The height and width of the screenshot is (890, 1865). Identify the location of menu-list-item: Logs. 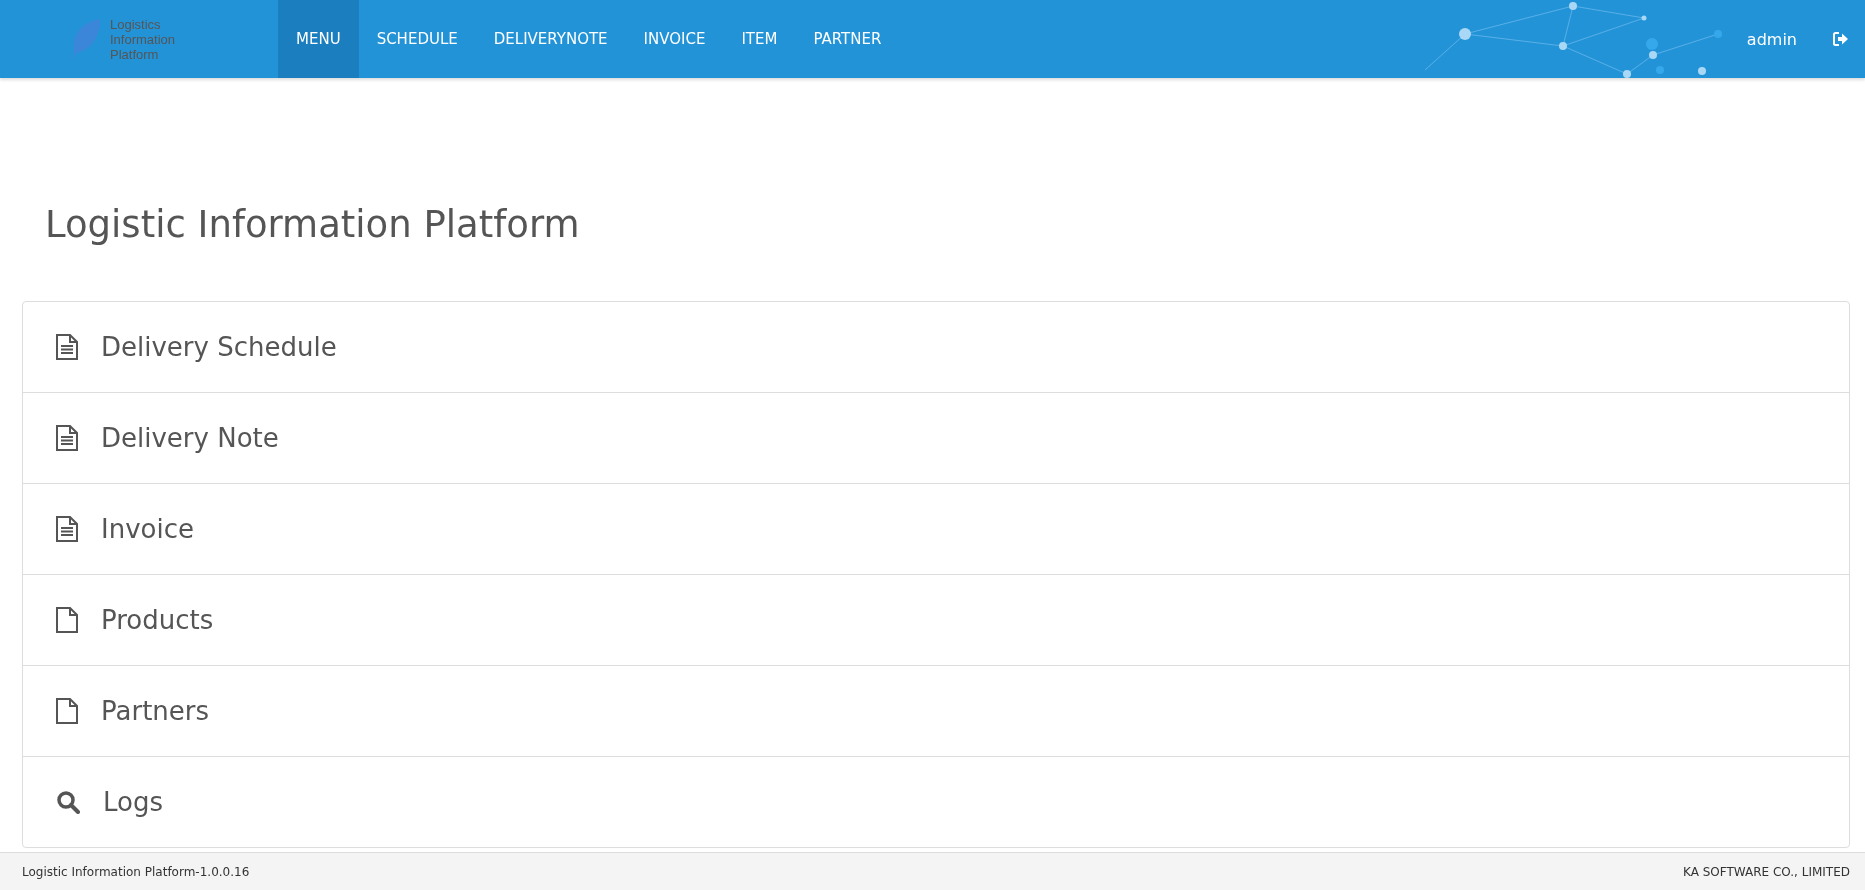
(936, 801).